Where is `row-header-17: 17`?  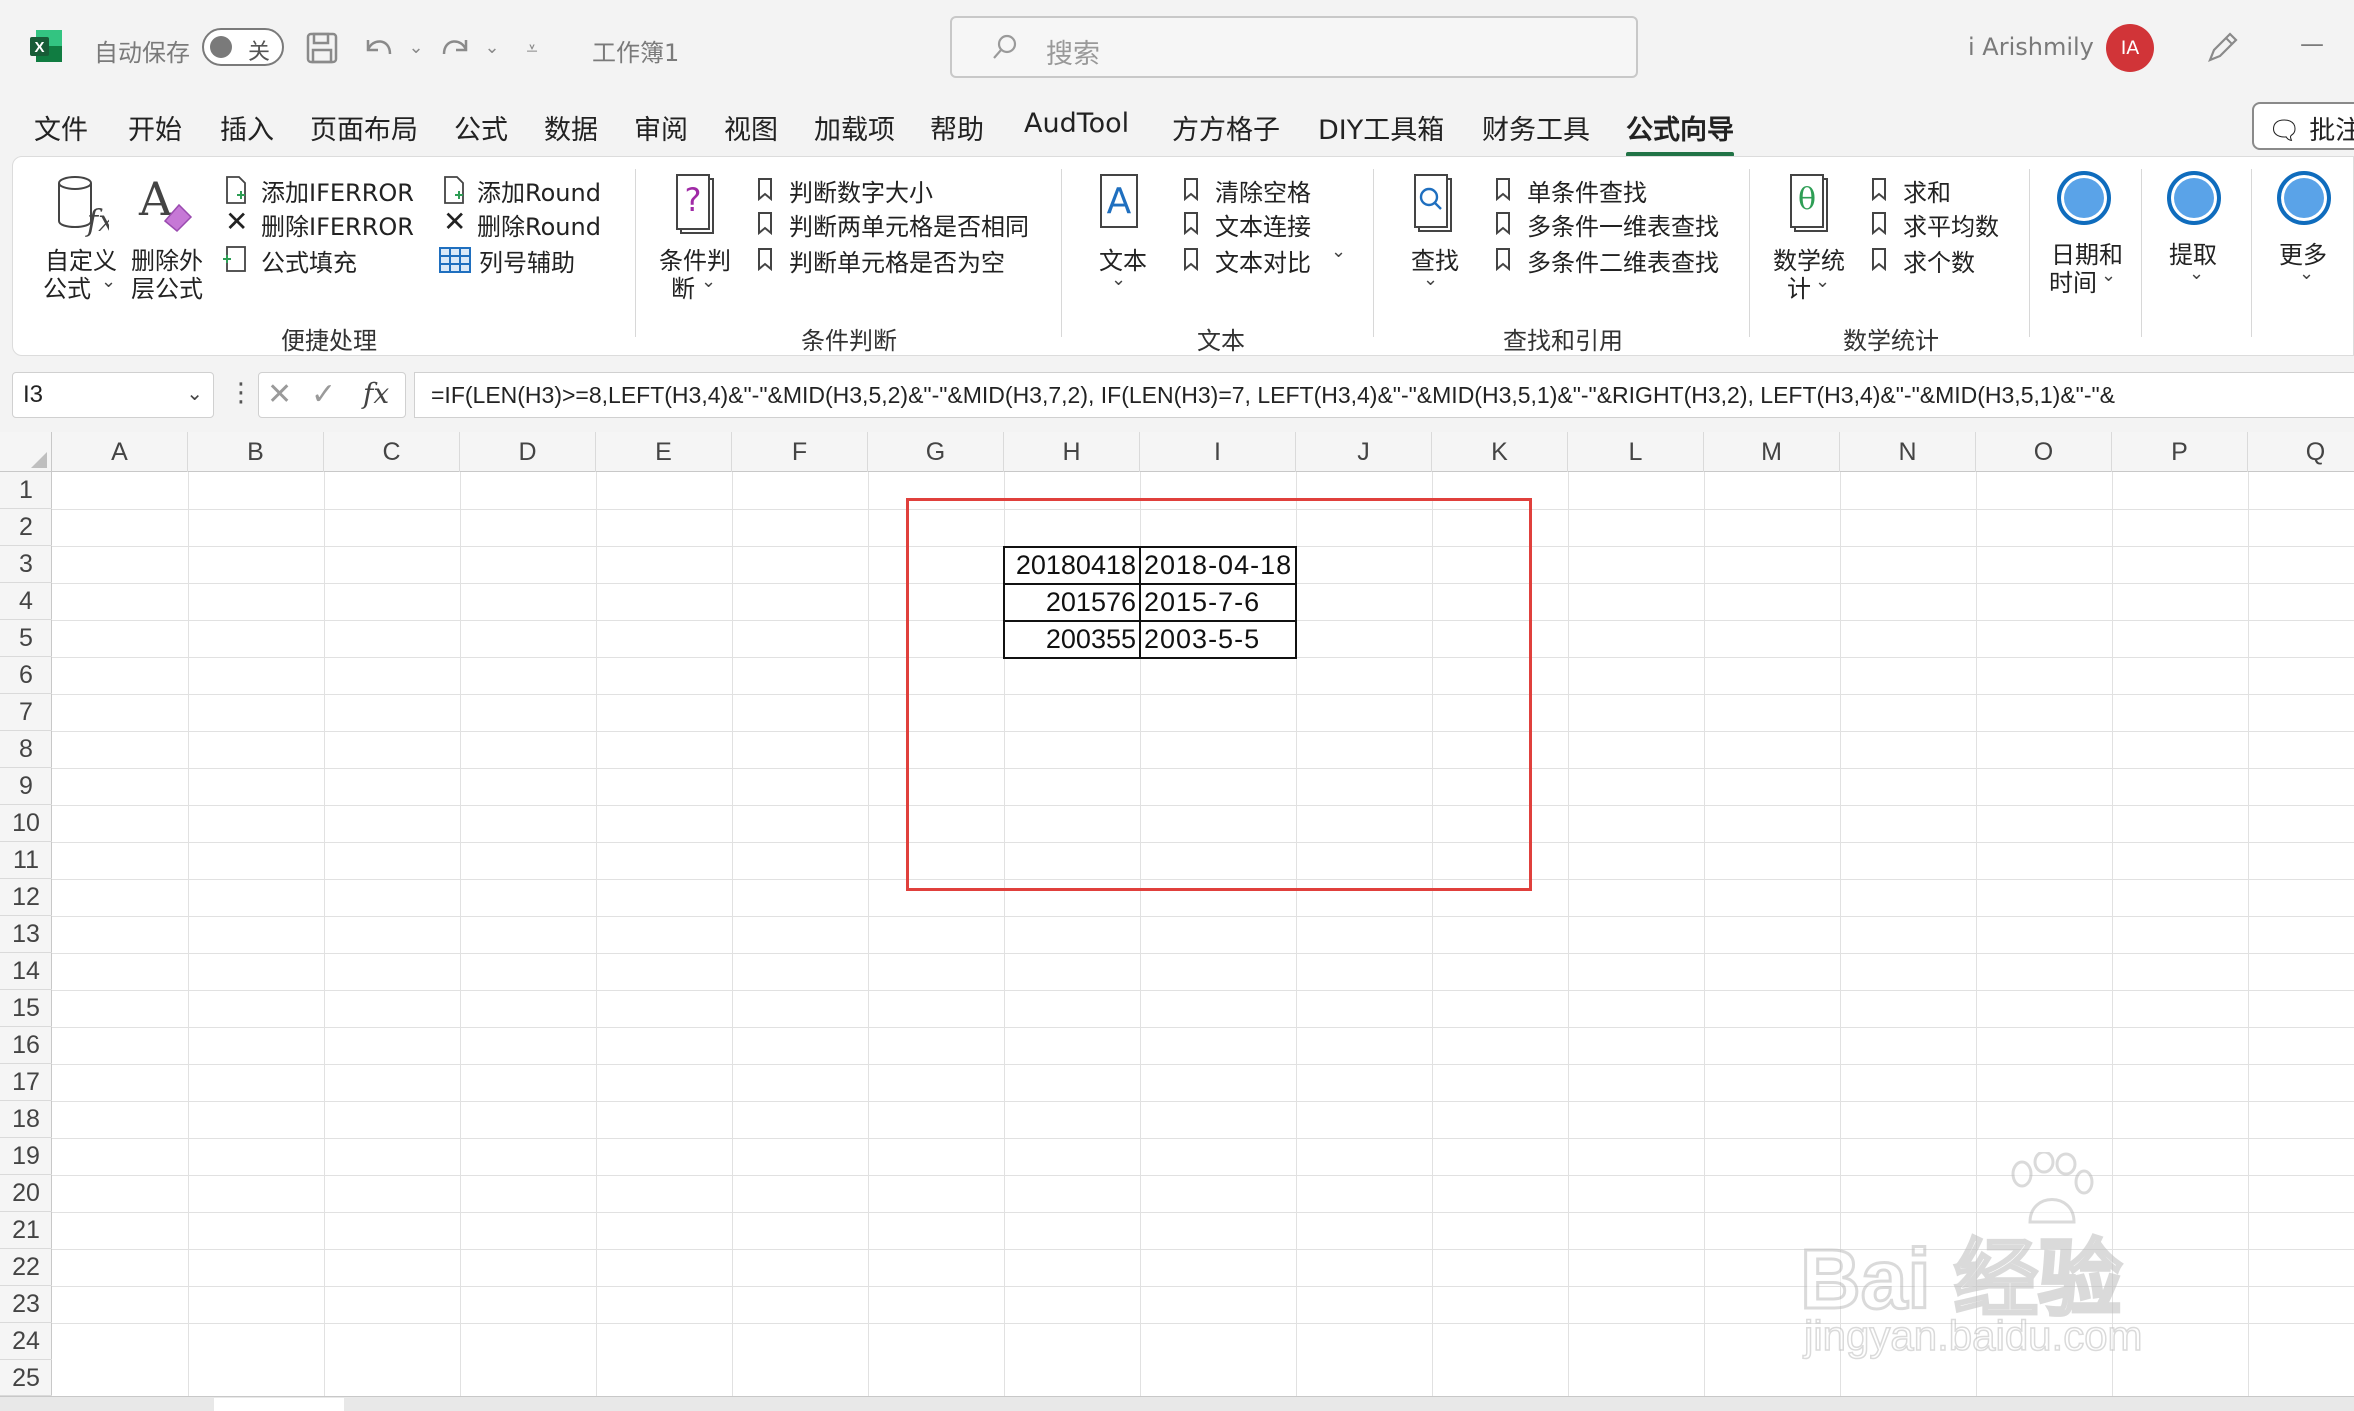
row-header-17: 17 is located at coordinates (26, 1082).